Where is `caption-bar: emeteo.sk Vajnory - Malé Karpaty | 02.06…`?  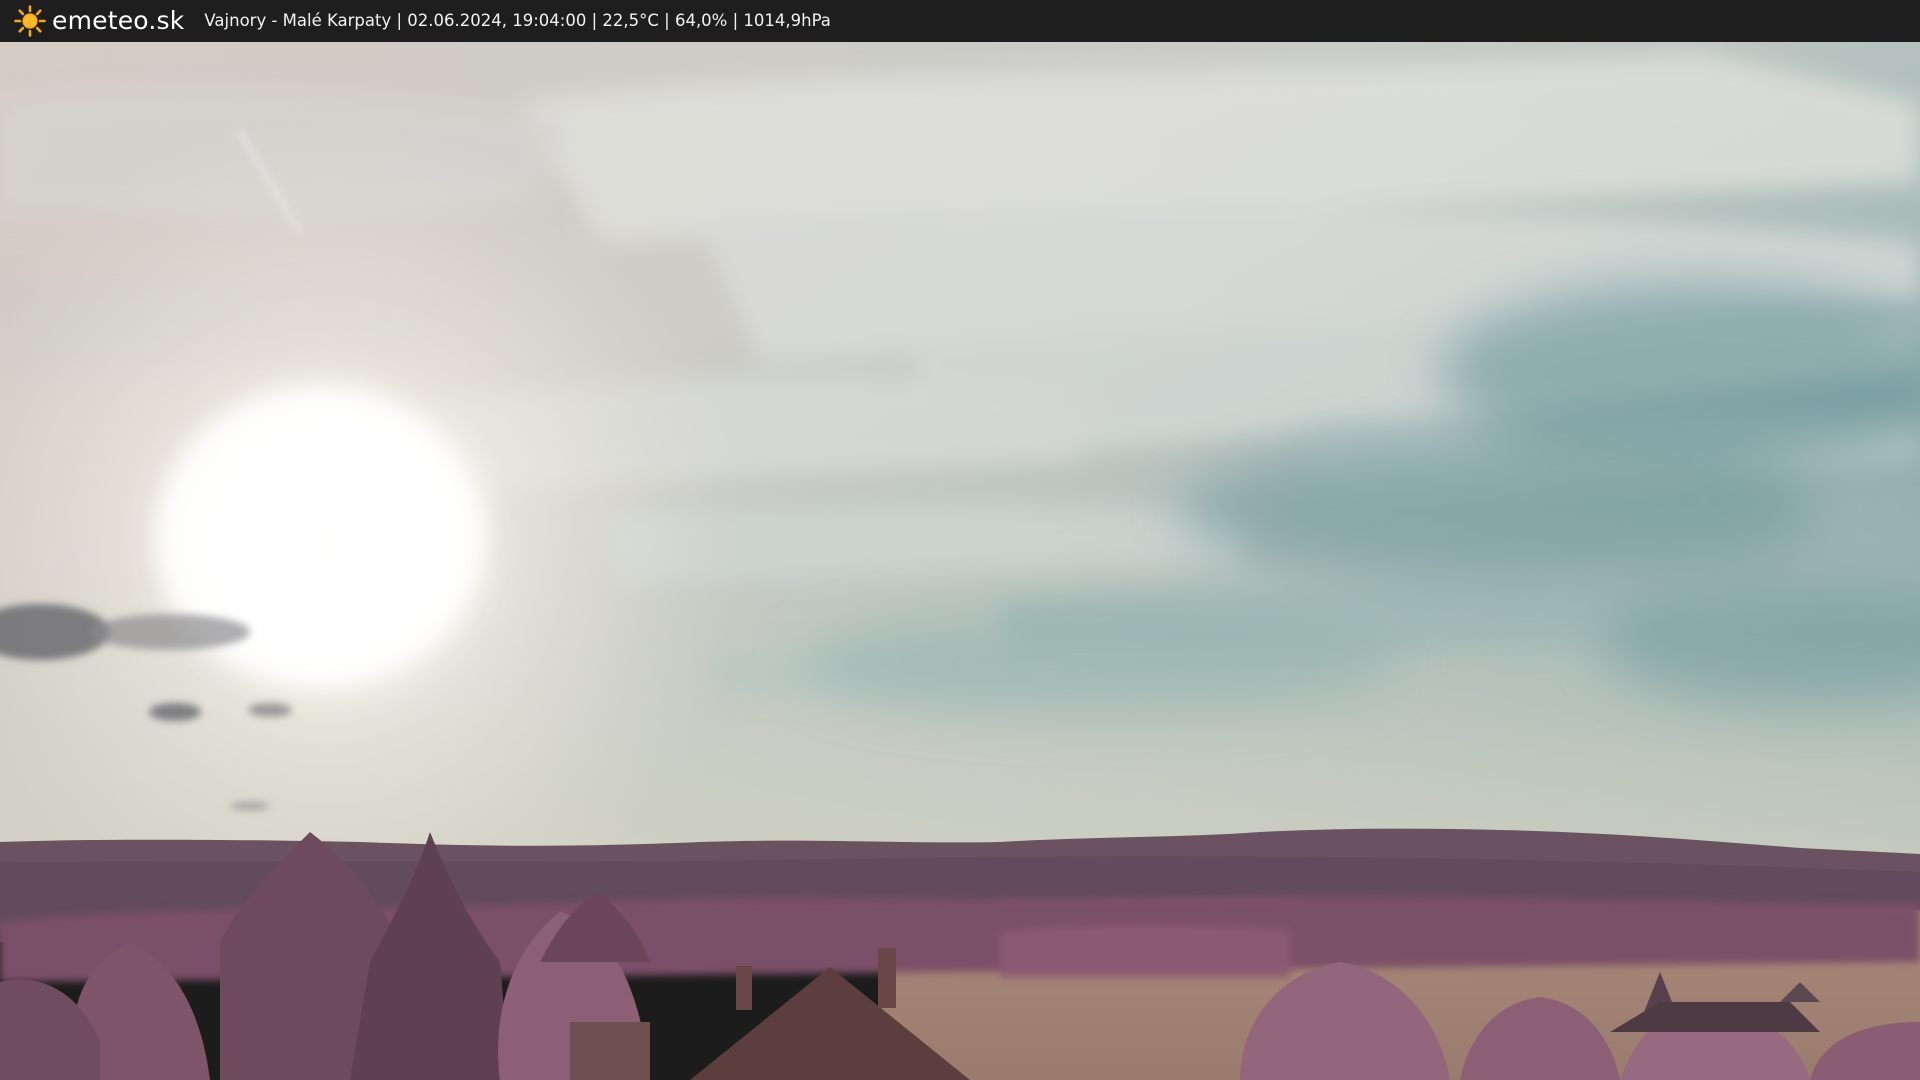
caption-bar: emeteo.sk Vajnory - Malé Karpaty | 02.06… is located at coordinates (960, 21).